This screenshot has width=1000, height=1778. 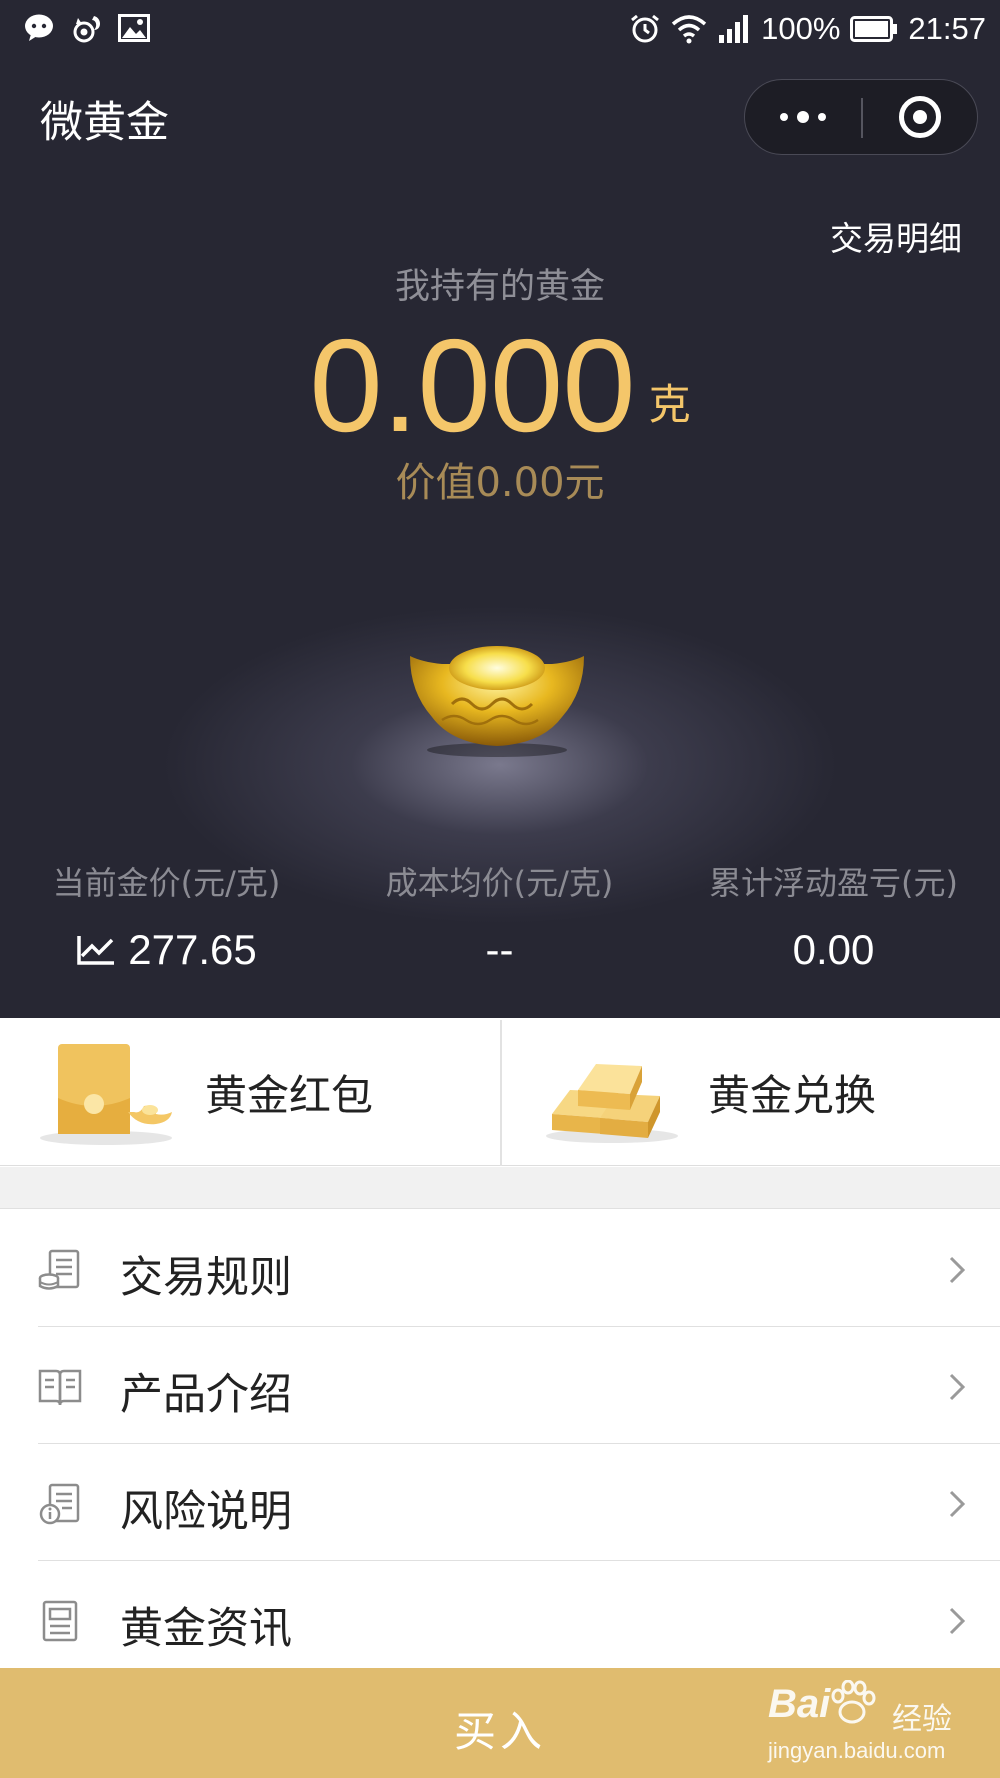 What do you see at coordinates (41, 28) in the screenshot?
I see `wechat-icon` at bounding box center [41, 28].